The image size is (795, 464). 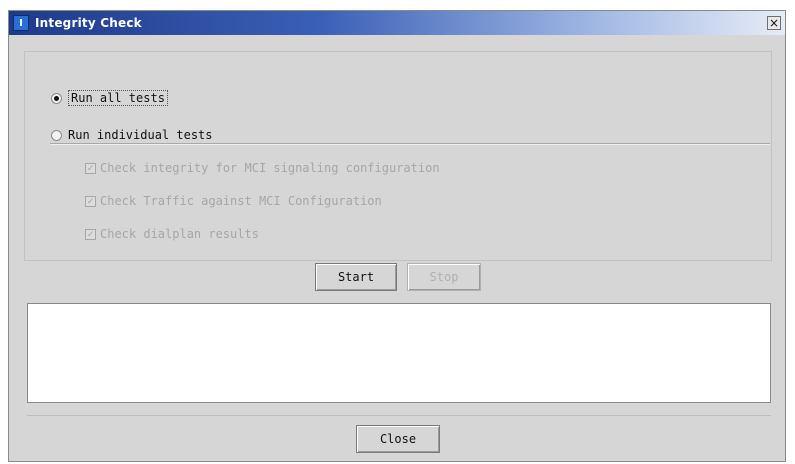 I want to click on title-bar: I Integrity Check ×, so click(x=397, y=23).